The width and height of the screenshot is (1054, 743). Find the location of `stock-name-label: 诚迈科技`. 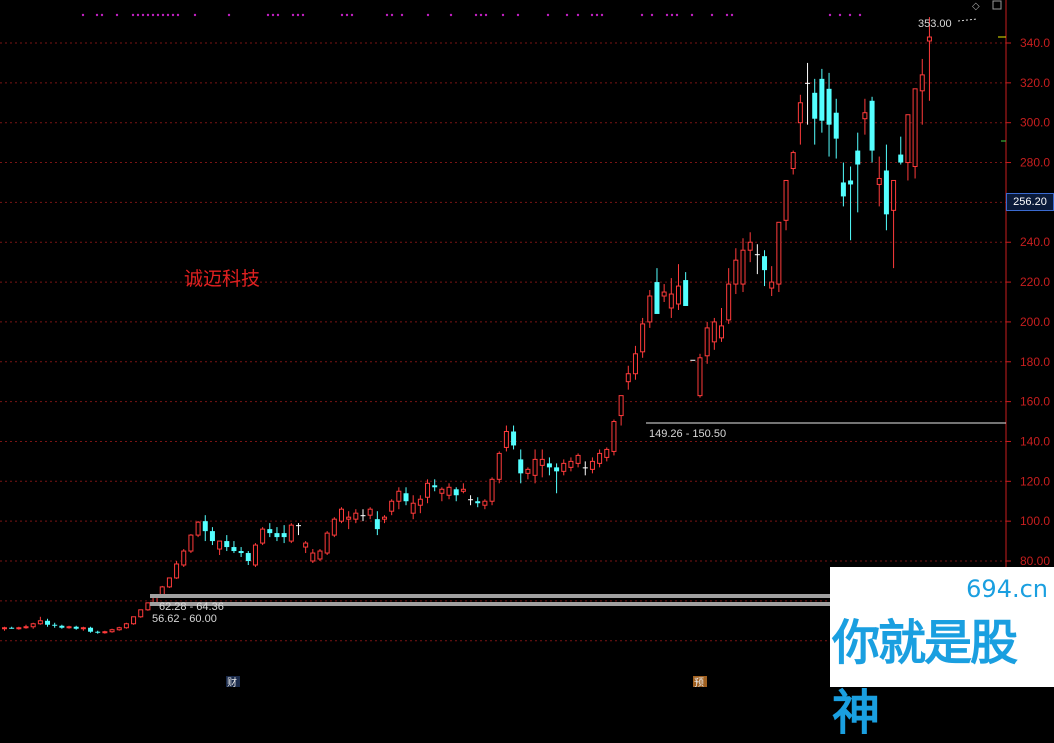

stock-name-label: 诚迈科技 is located at coordinates (222, 279).